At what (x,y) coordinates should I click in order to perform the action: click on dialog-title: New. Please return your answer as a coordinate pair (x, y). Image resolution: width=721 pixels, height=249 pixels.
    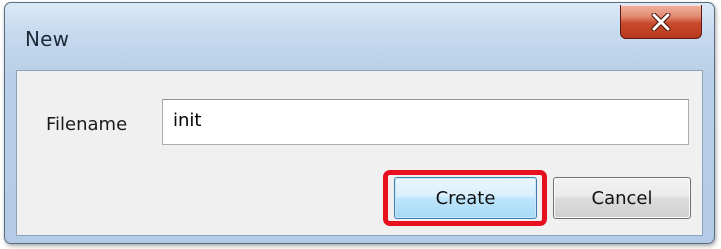
    Looking at the image, I should click on (47, 39).